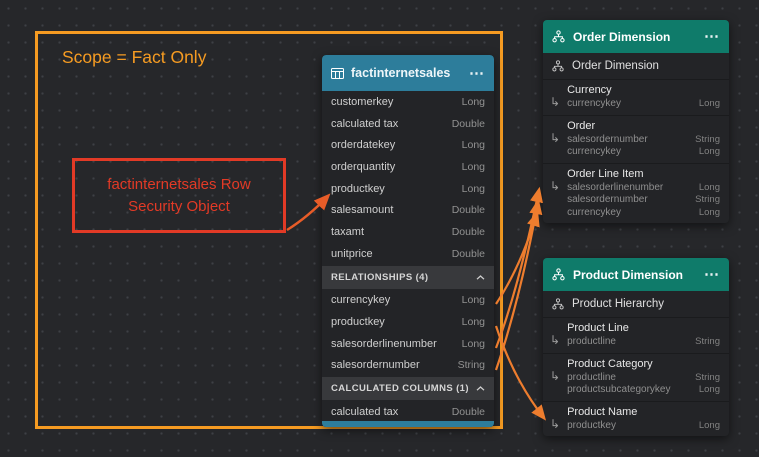 The width and height of the screenshot is (759, 457). I want to click on security-annotation-label: factinternetsales Row Security Object, so click(179, 195).